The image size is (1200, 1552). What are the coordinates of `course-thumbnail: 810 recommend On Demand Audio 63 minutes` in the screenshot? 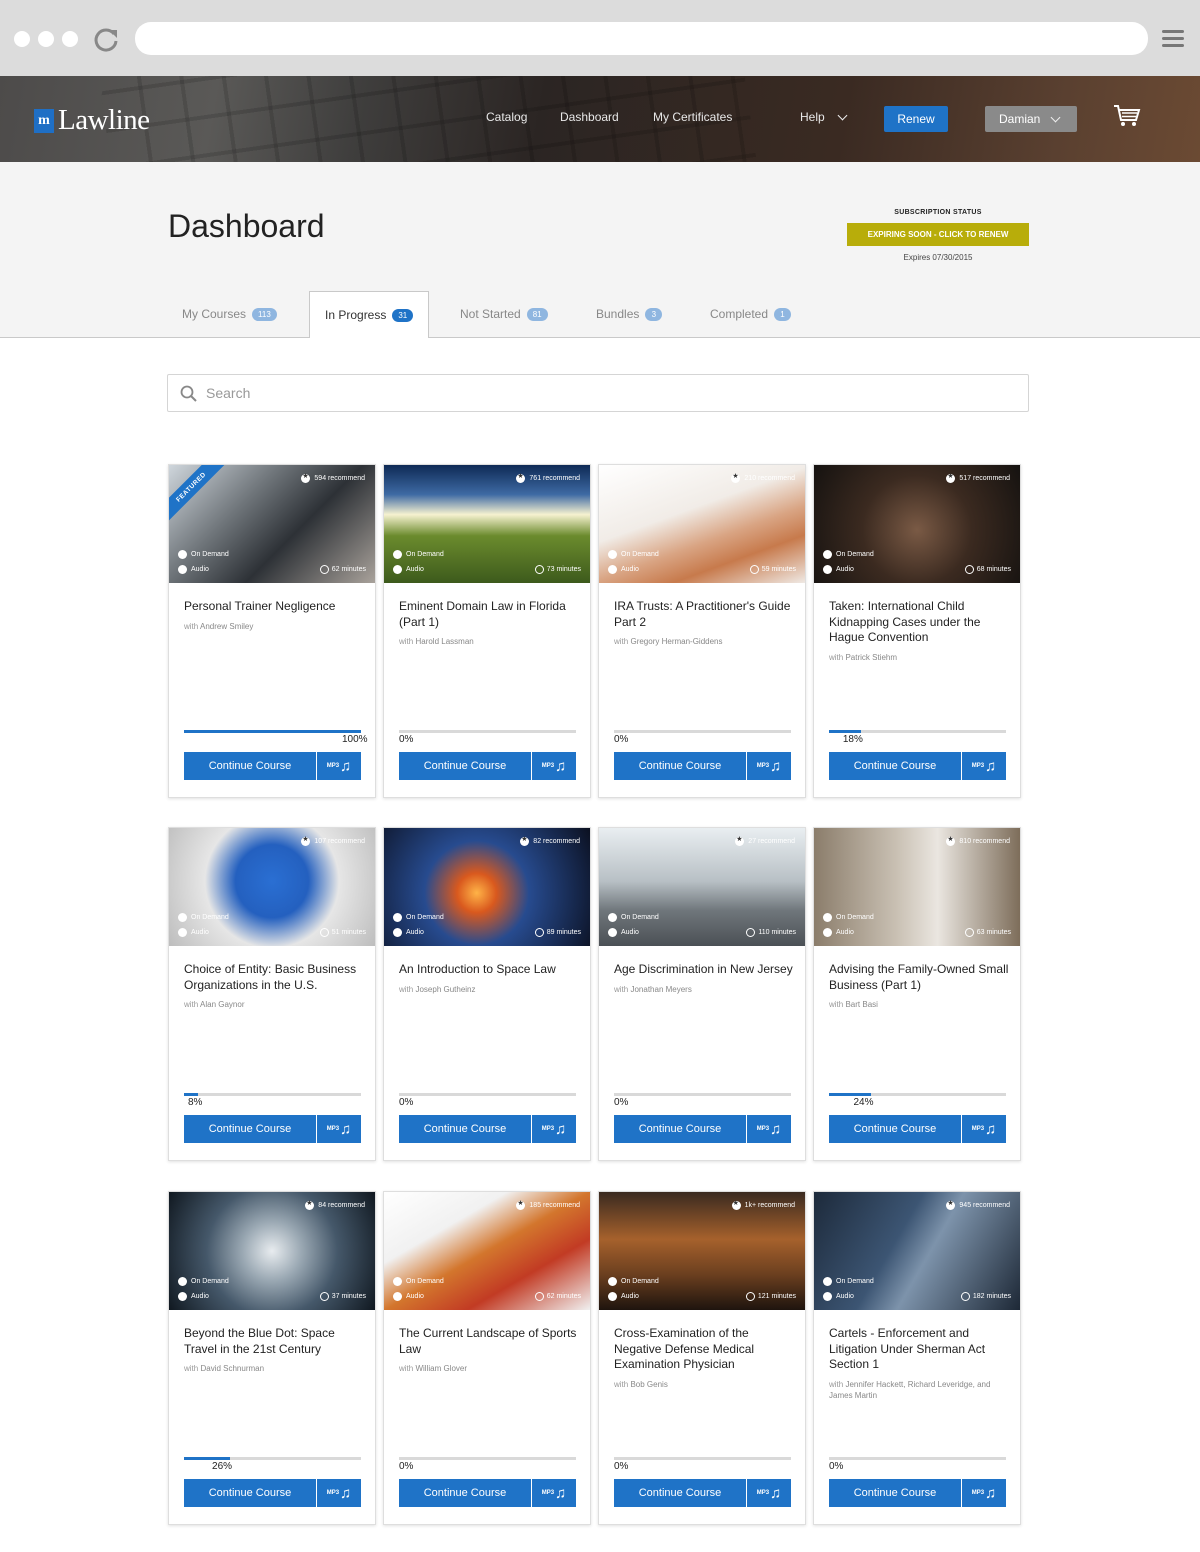 It's located at (917, 887).